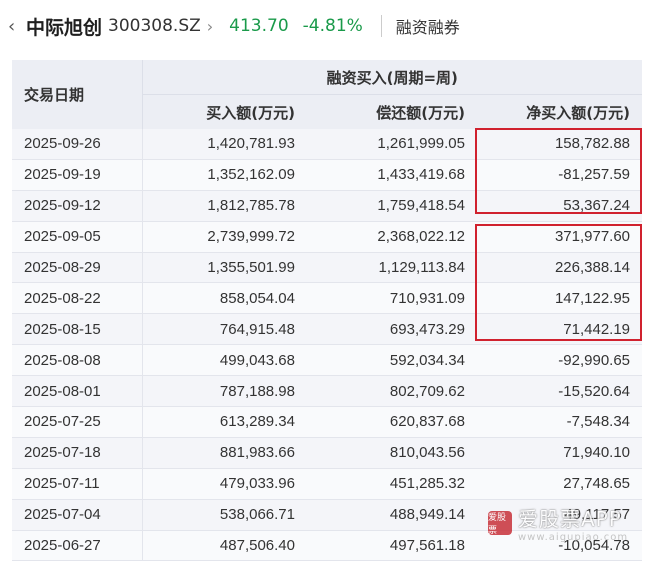  I want to click on table-row: 2025-07-18 881,983.66 810,043.56 71,940.10, so click(327, 453).